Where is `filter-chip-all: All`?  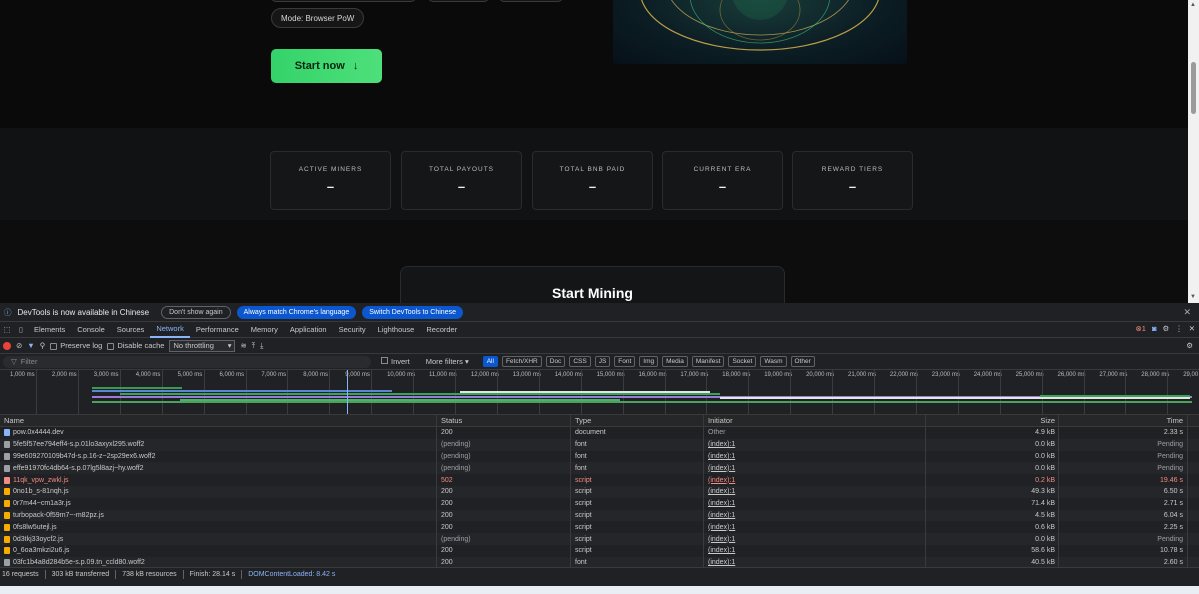 filter-chip-all: All is located at coordinates (490, 361).